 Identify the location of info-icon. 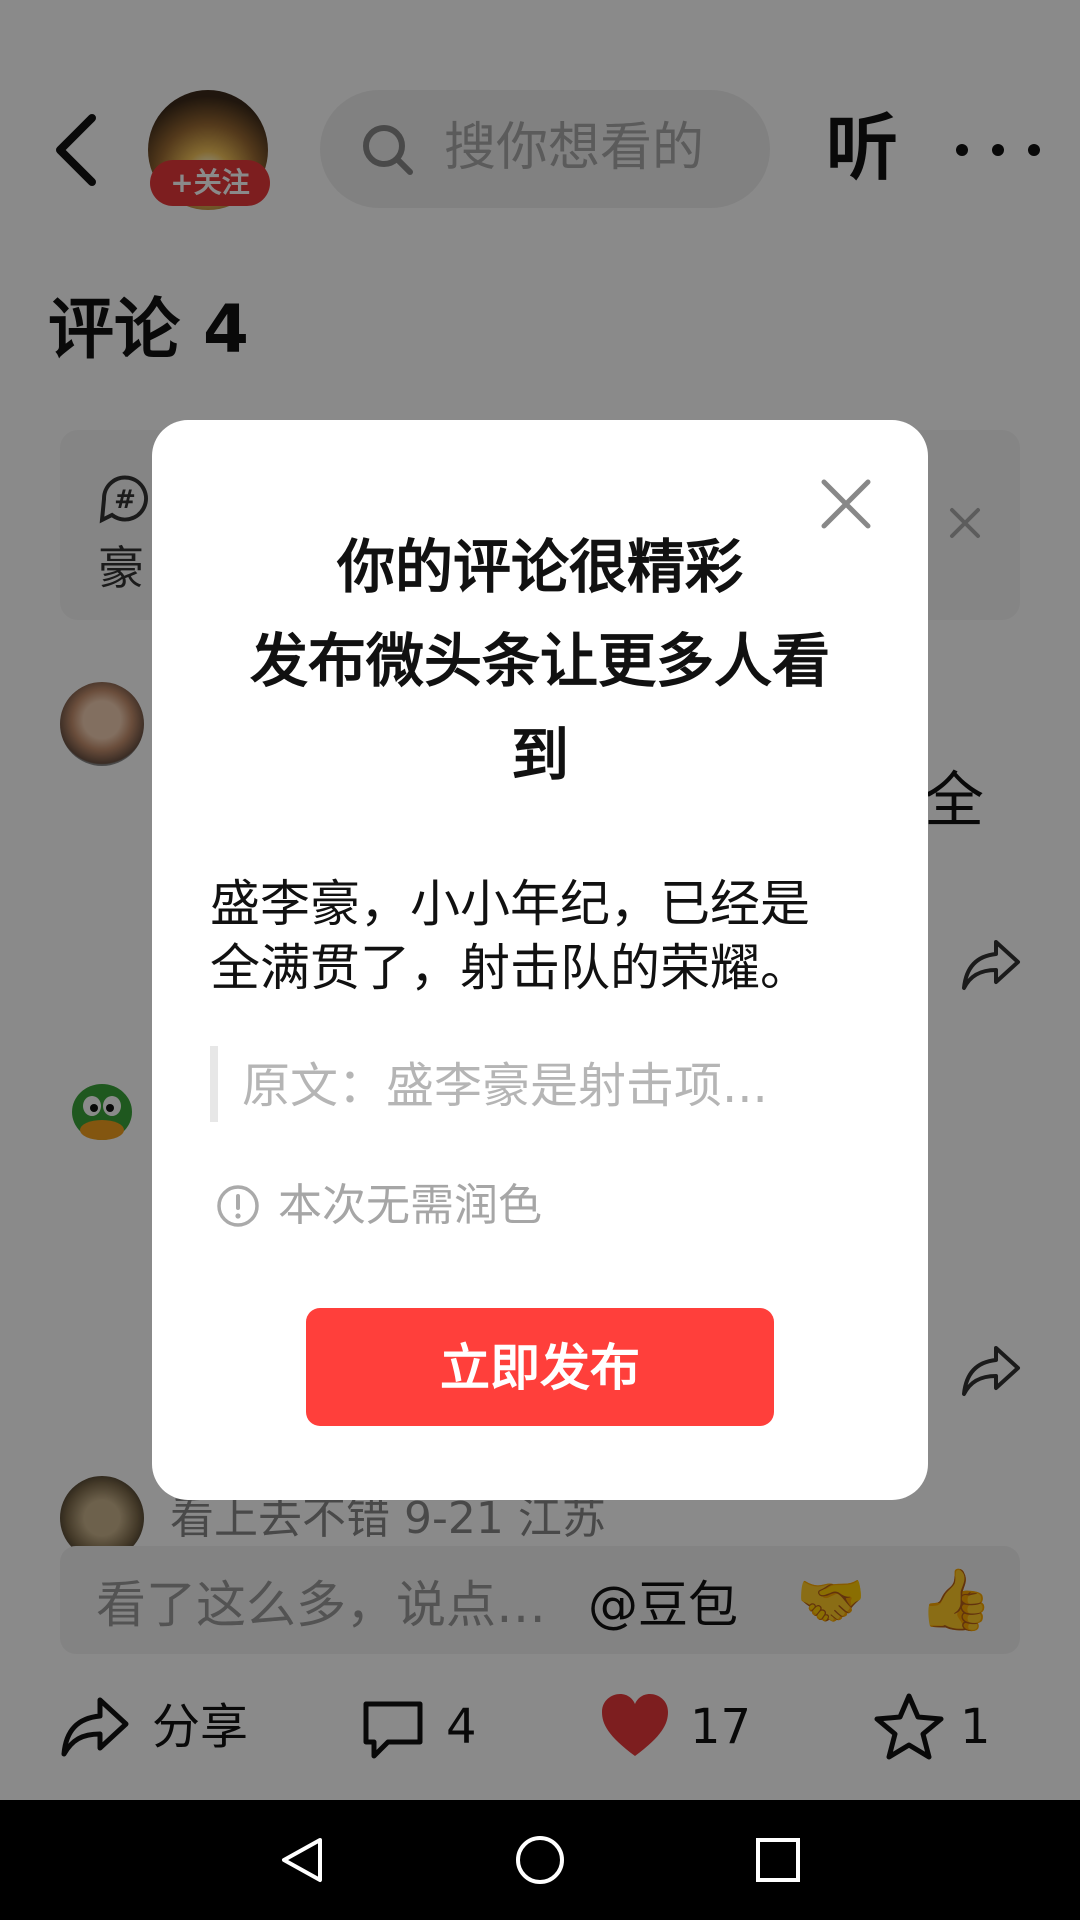
(238, 1206).